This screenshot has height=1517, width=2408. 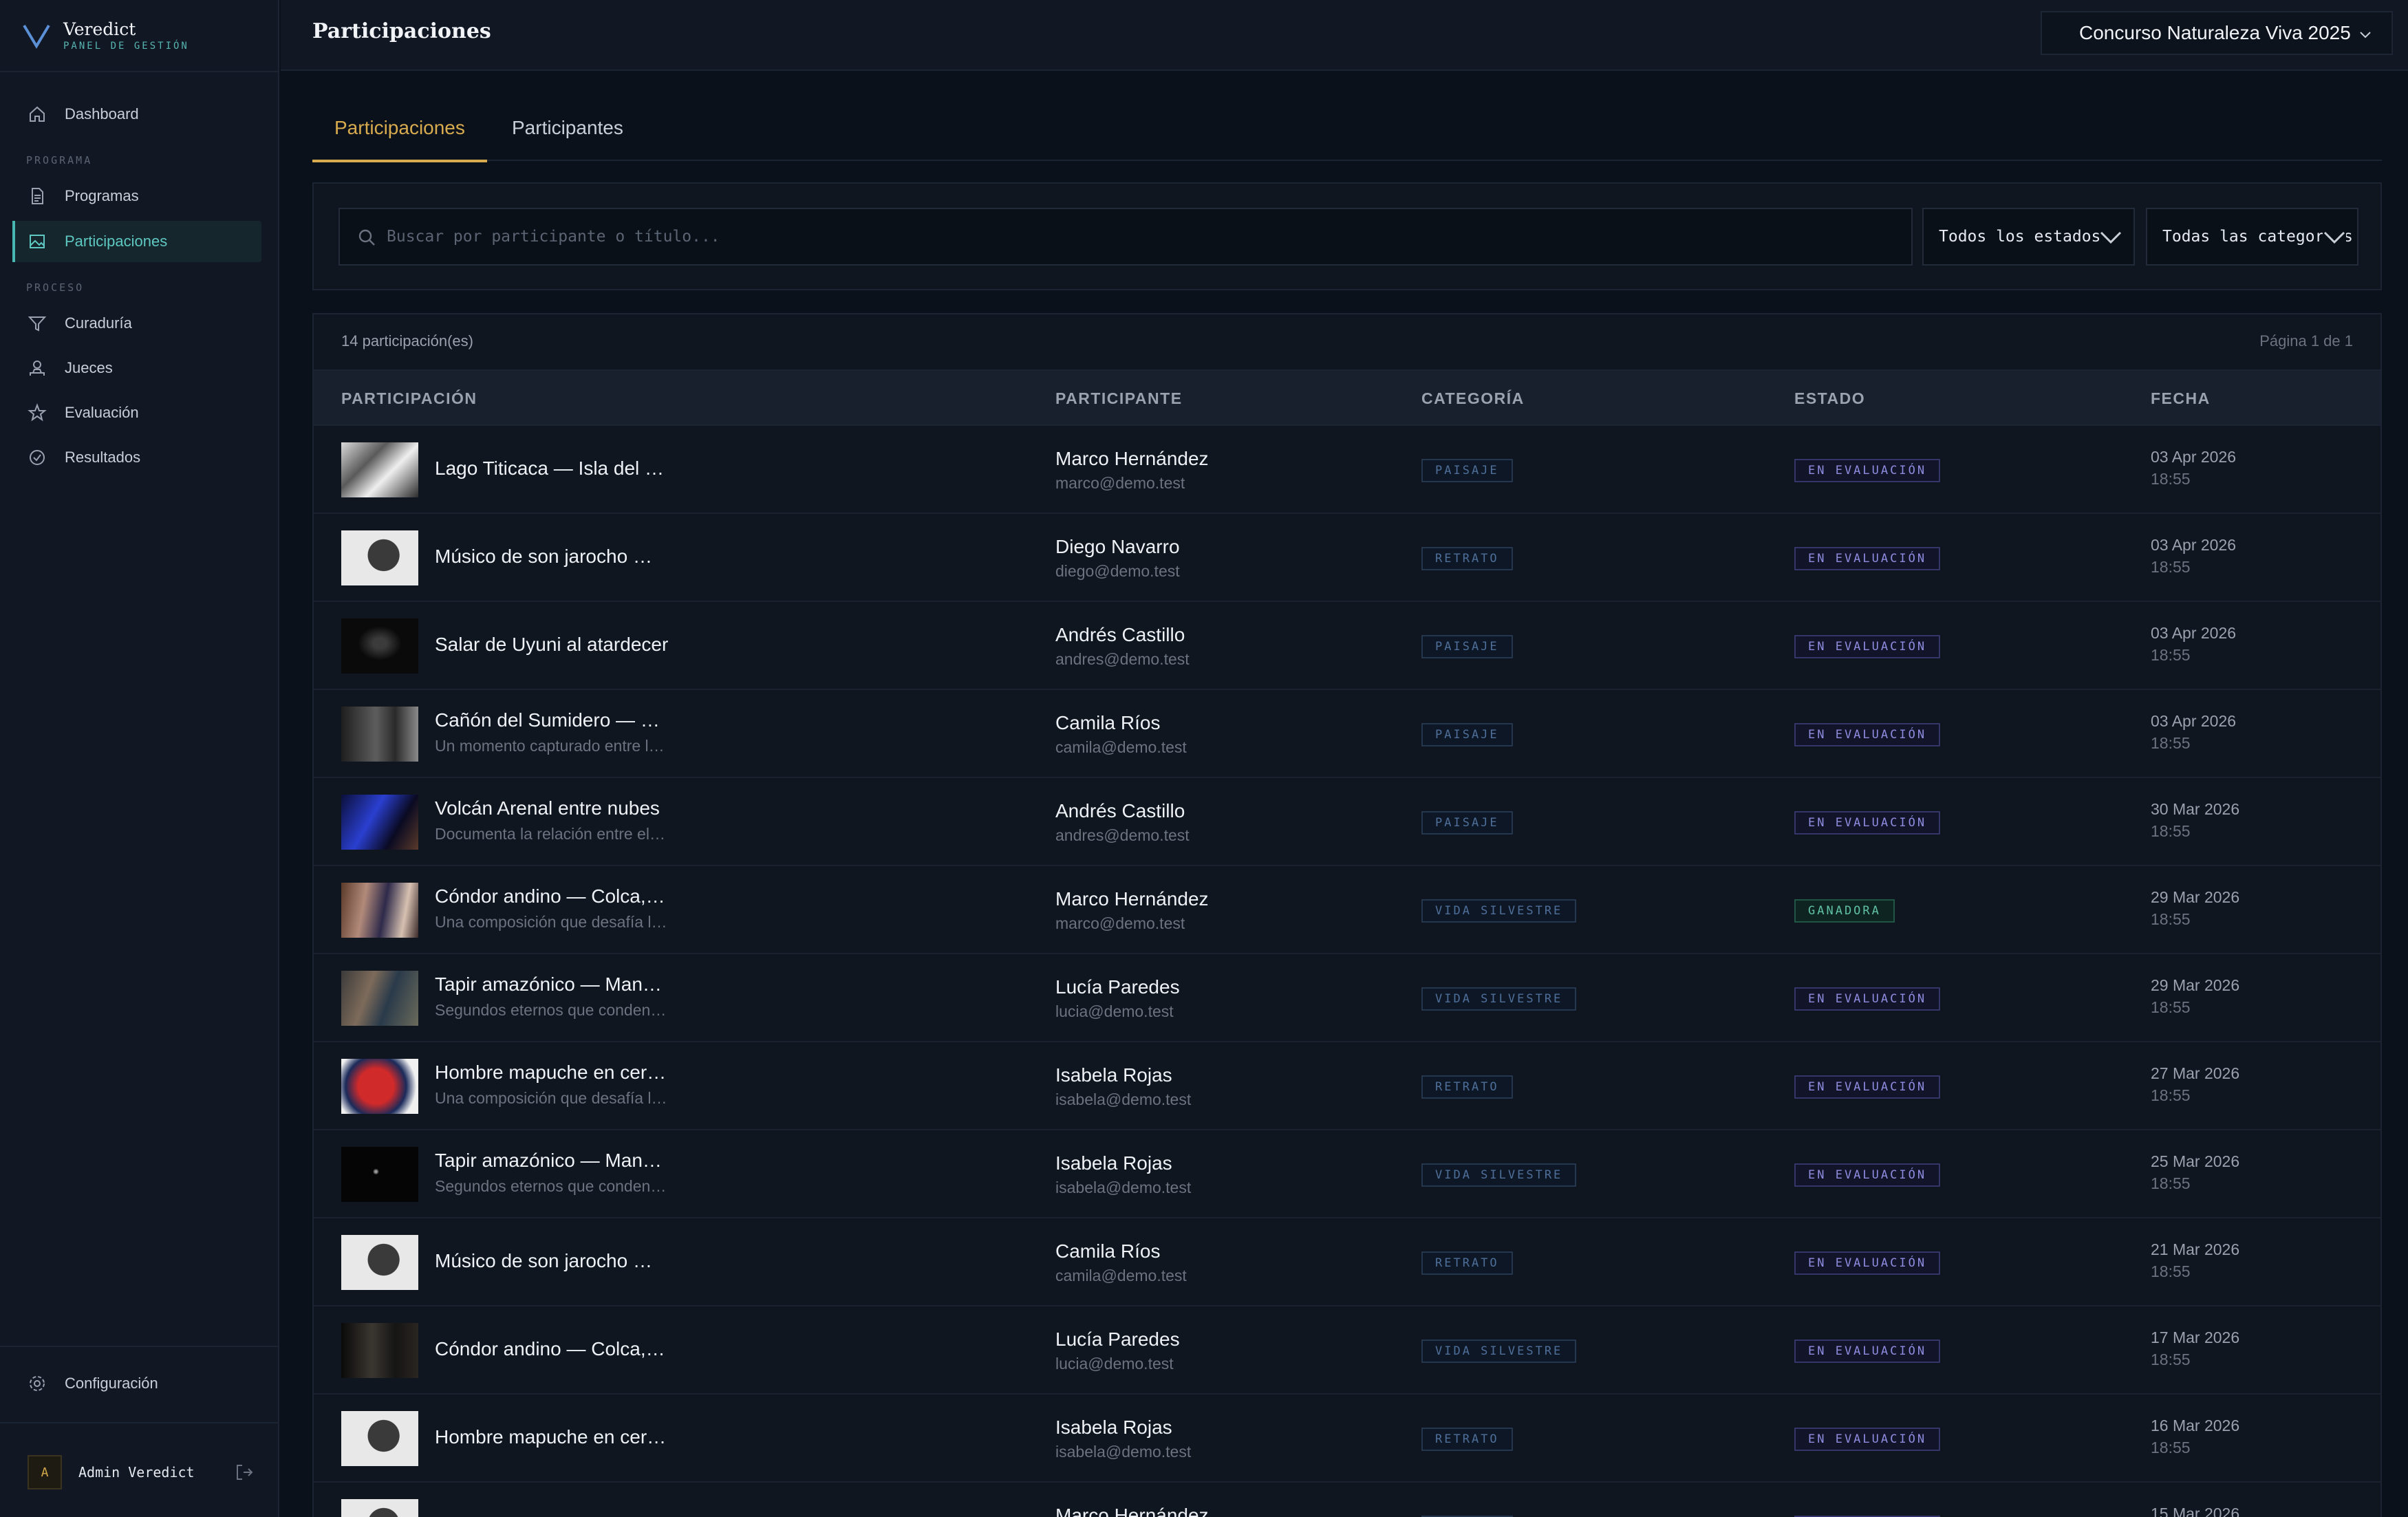 What do you see at coordinates (552, 1098) in the screenshot?
I see `entry-description: Una composición que desafía la mirada` at bounding box center [552, 1098].